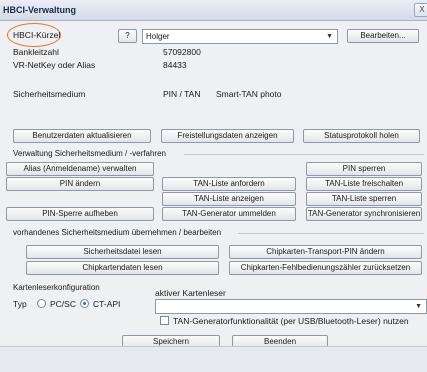 The height and width of the screenshot is (372, 427). What do you see at coordinates (41, 303) in the screenshot?
I see `pcsc-radio` at bounding box center [41, 303].